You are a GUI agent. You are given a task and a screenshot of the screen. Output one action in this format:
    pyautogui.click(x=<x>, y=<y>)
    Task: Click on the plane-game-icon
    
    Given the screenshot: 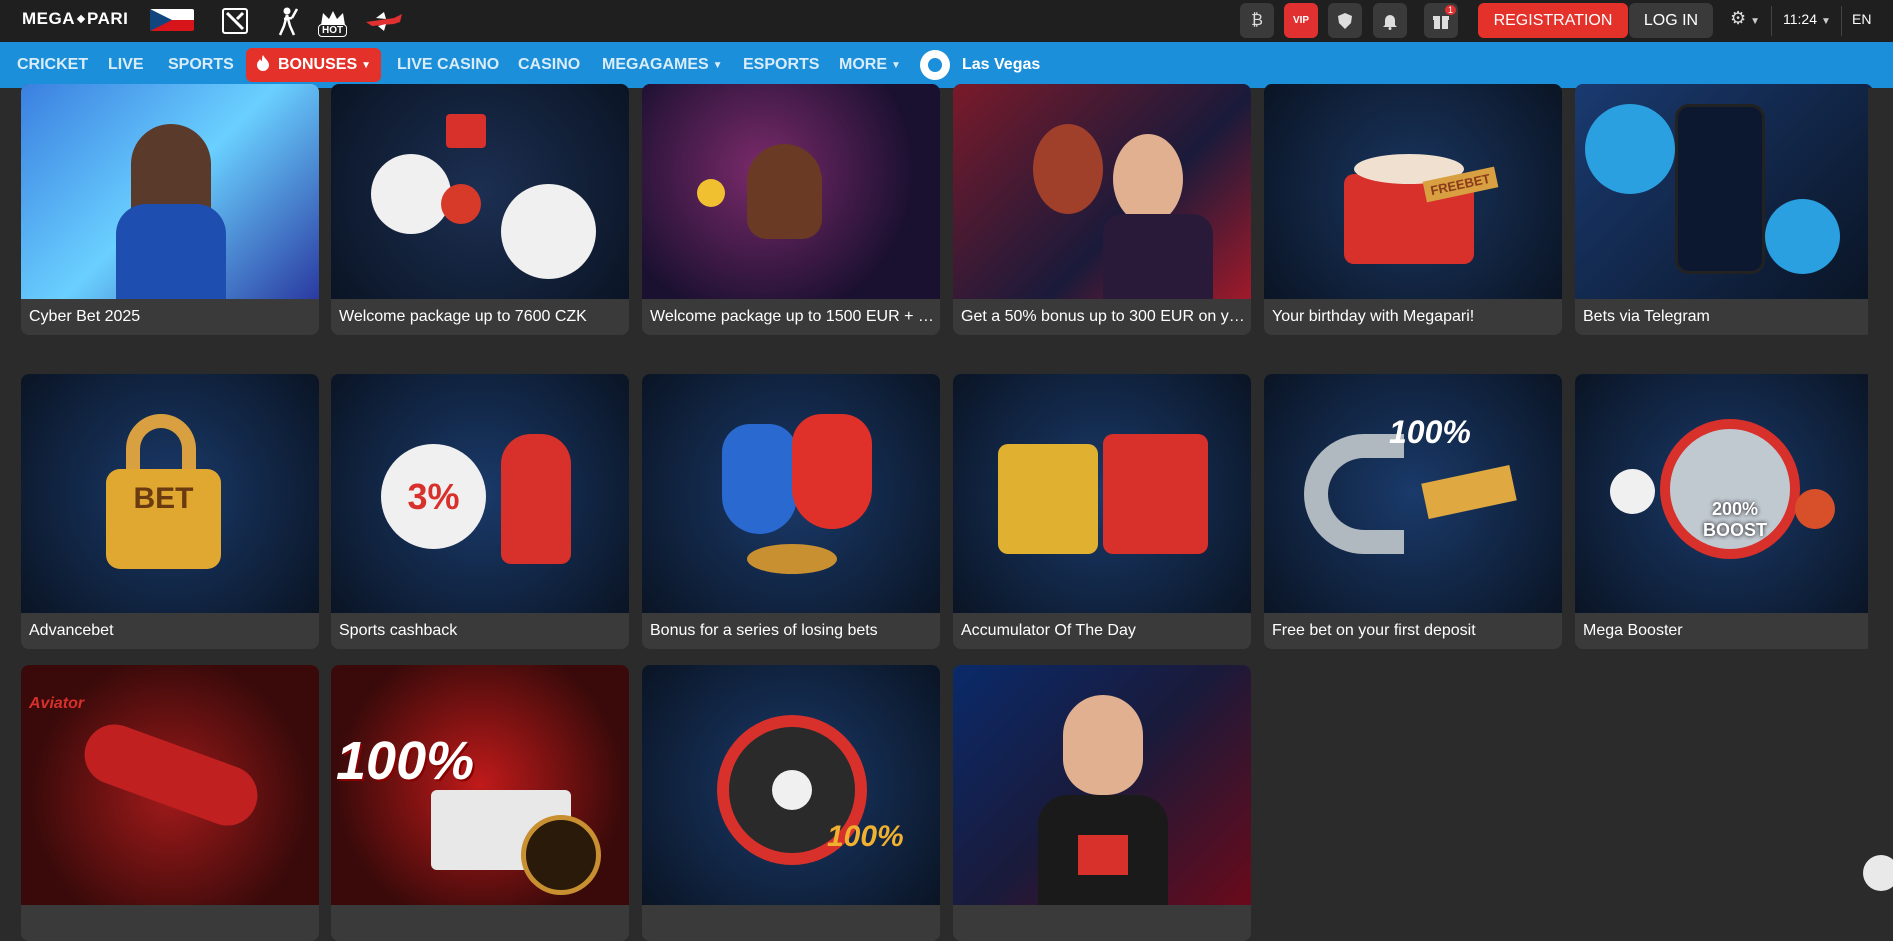 What is the action you would take?
    pyautogui.click(x=384, y=21)
    